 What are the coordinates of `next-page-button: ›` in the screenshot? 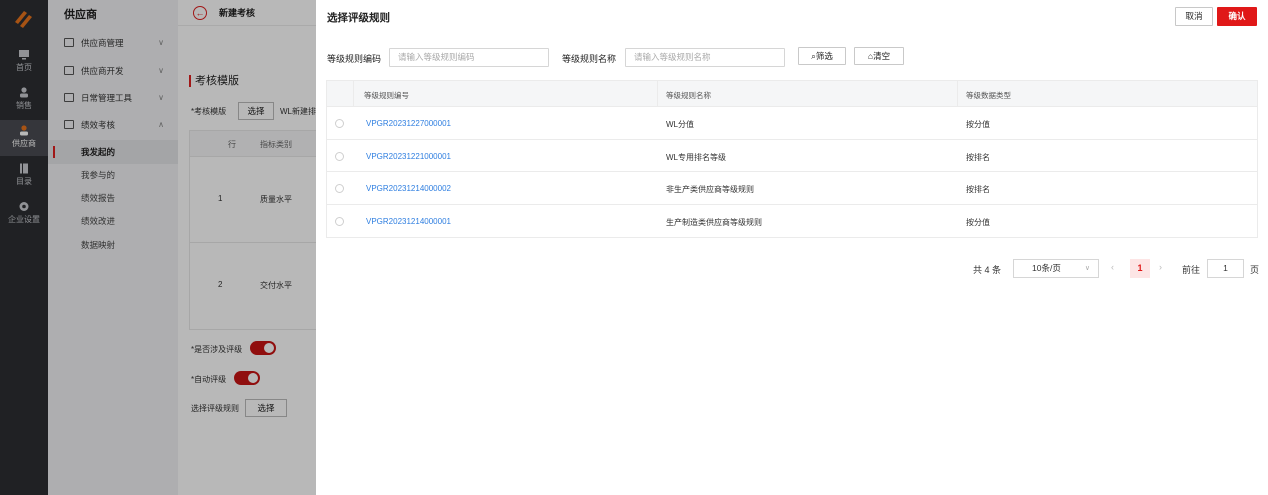 It's located at (1160, 267).